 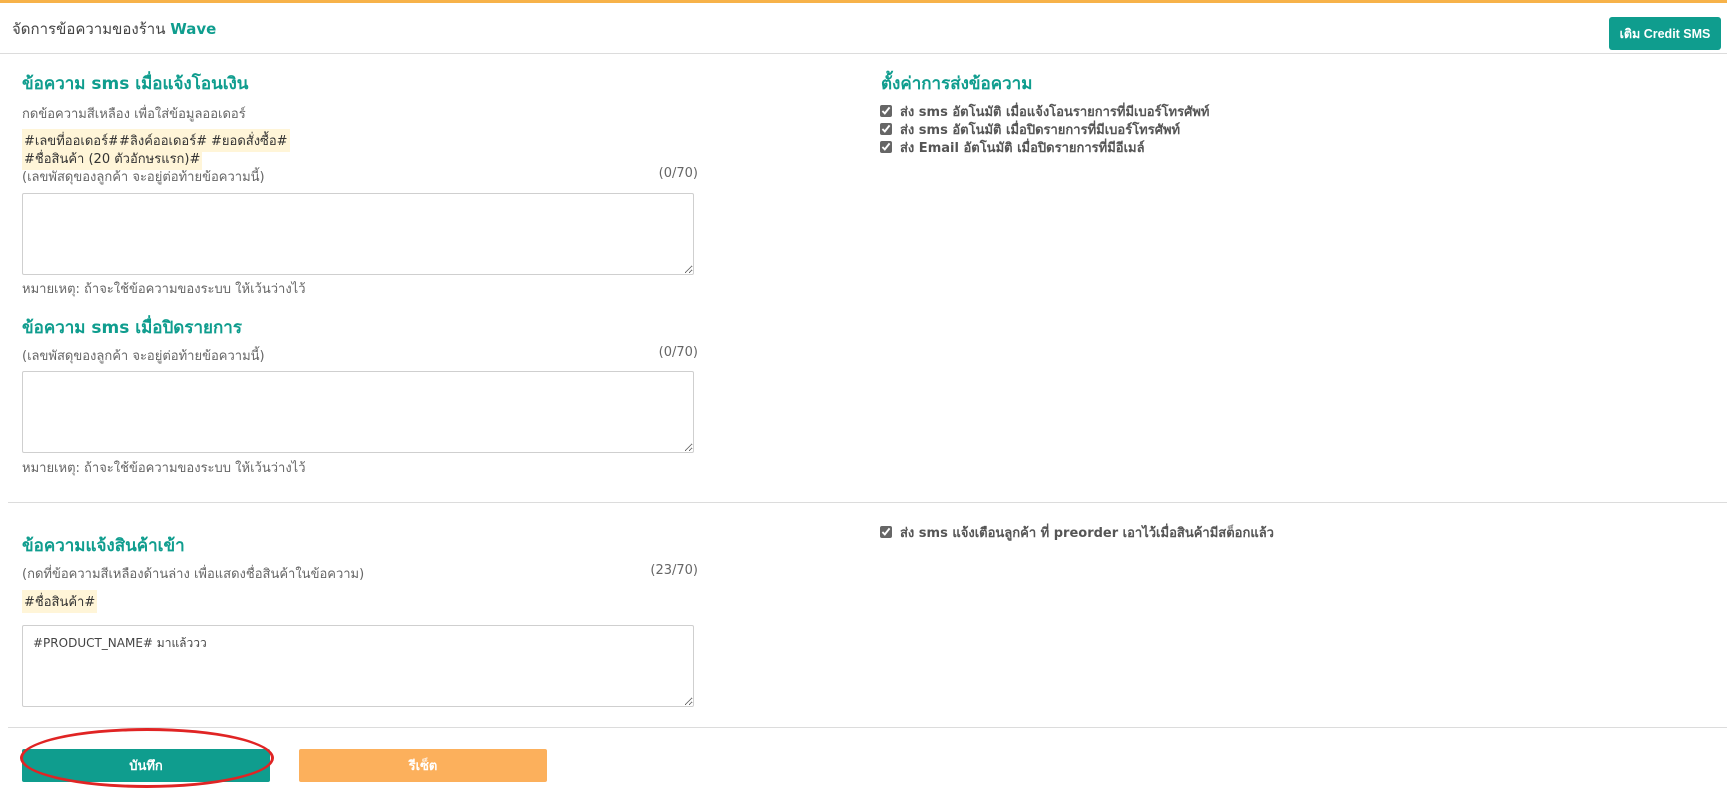 What do you see at coordinates (867, 727) in the screenshot?
I see `actions-divider` at bounding box center [867, 727].